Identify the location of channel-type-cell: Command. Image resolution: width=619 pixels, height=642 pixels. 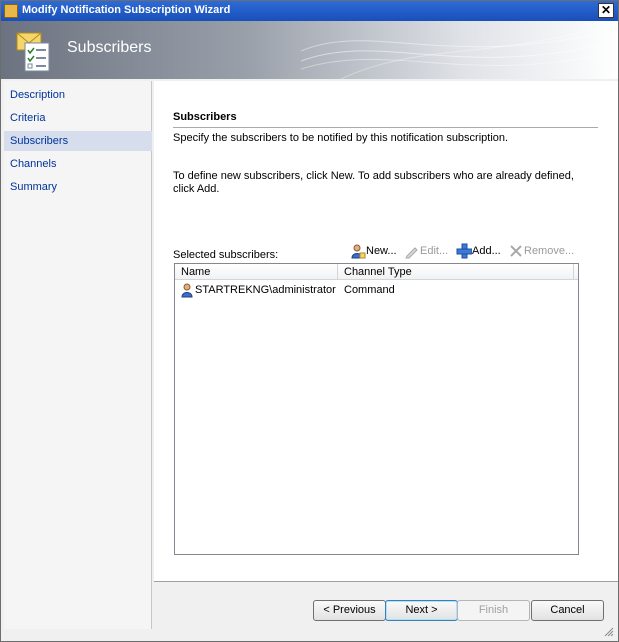
(369, 290).